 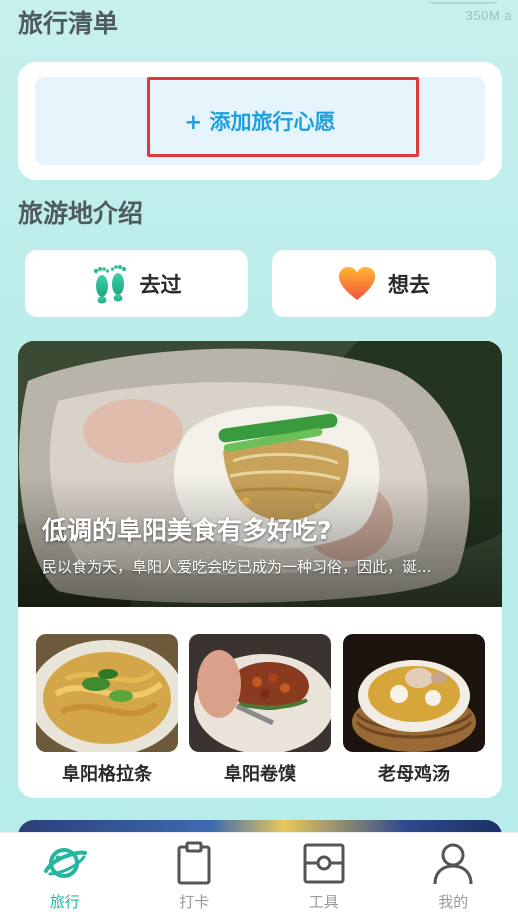 I want to click on want-button: 想去, so click(x=384, y=283).